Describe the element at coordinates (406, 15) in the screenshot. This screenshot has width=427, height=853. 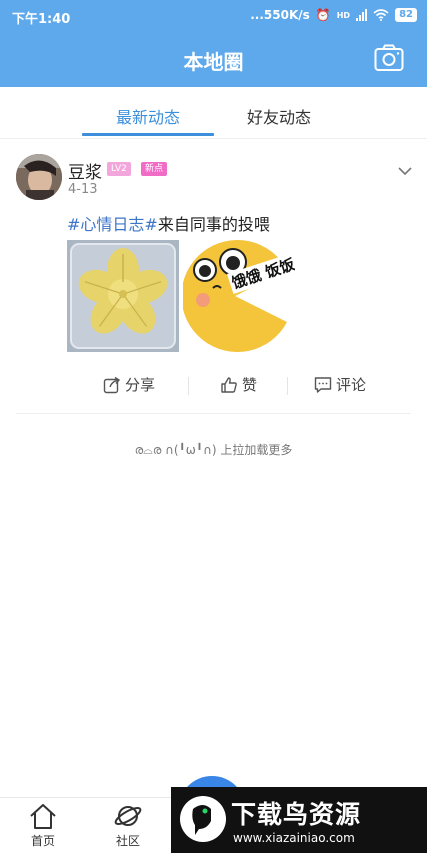
I see `battery-indicator: 82` at that location.